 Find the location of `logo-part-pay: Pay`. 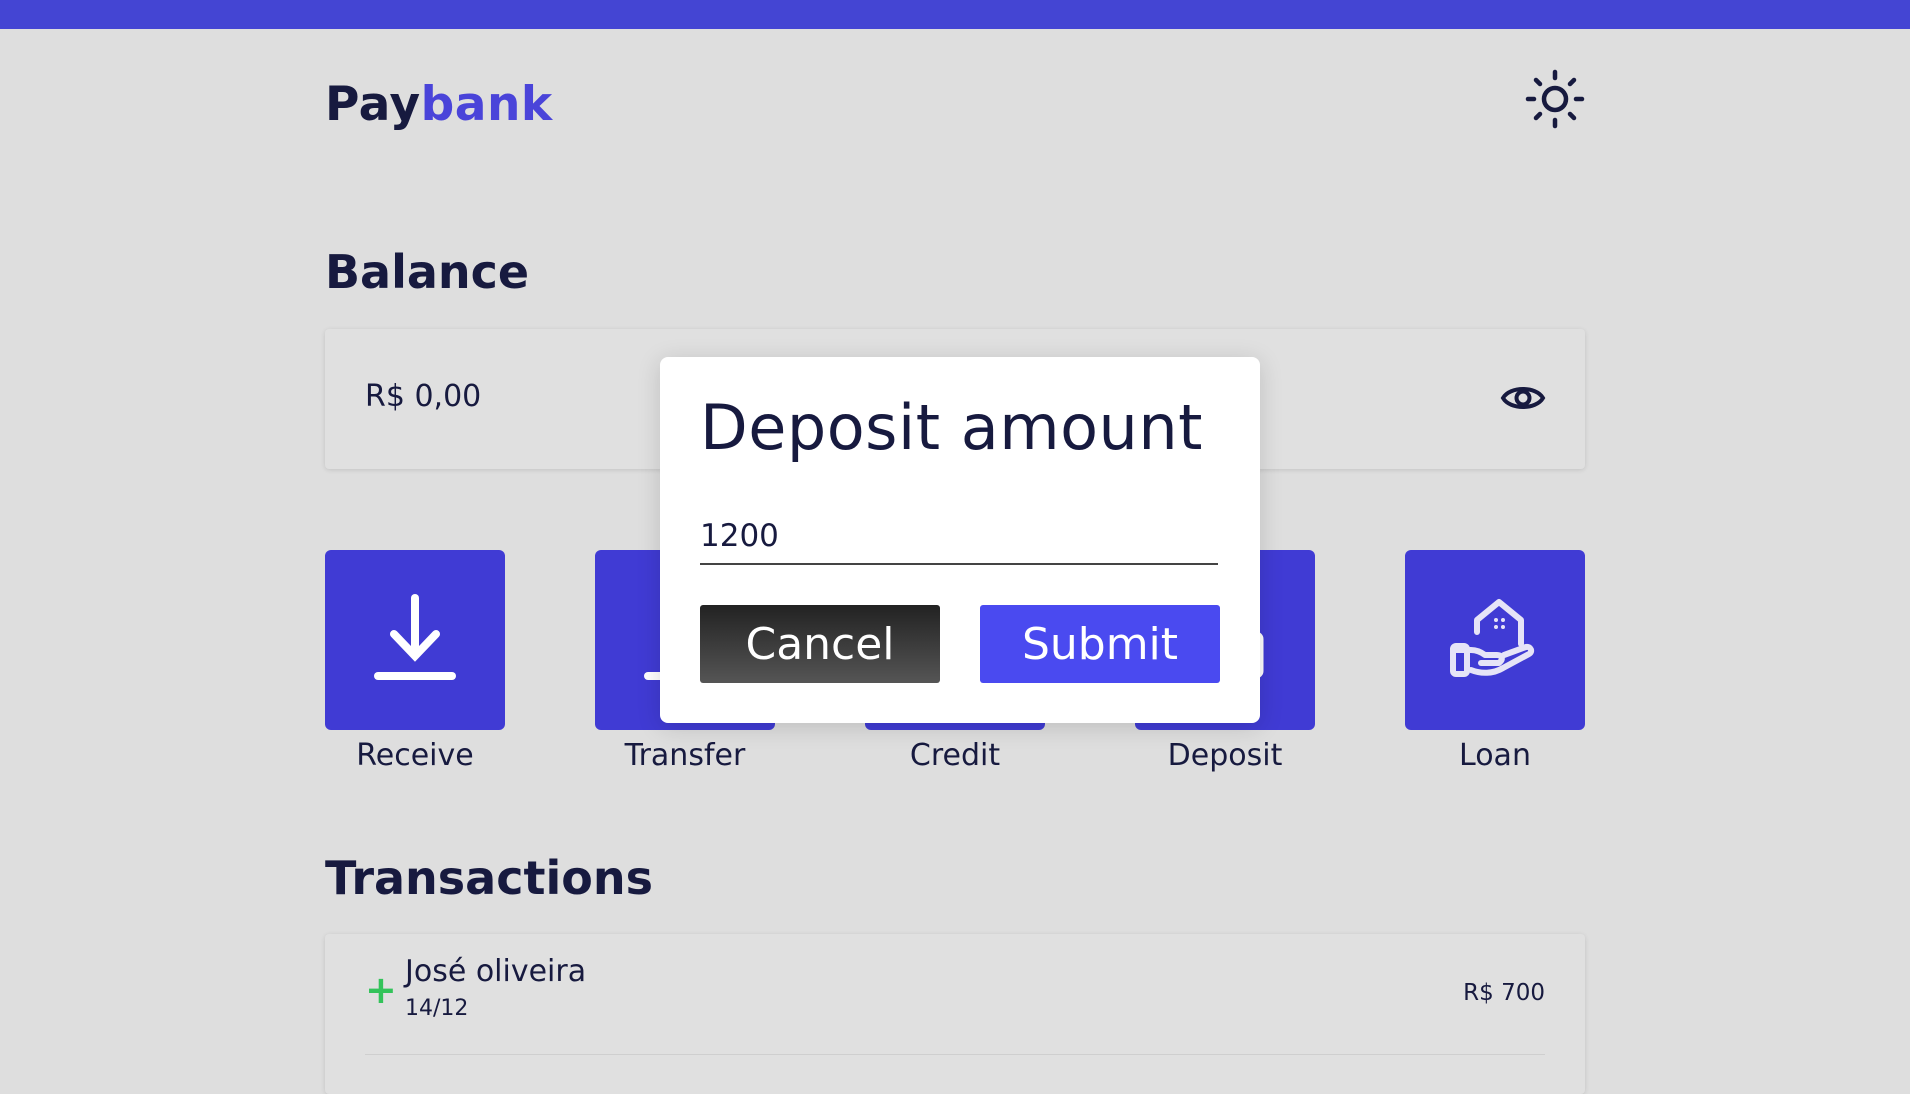

logo-part-pay: Pay is located at coordinates (373, 104).